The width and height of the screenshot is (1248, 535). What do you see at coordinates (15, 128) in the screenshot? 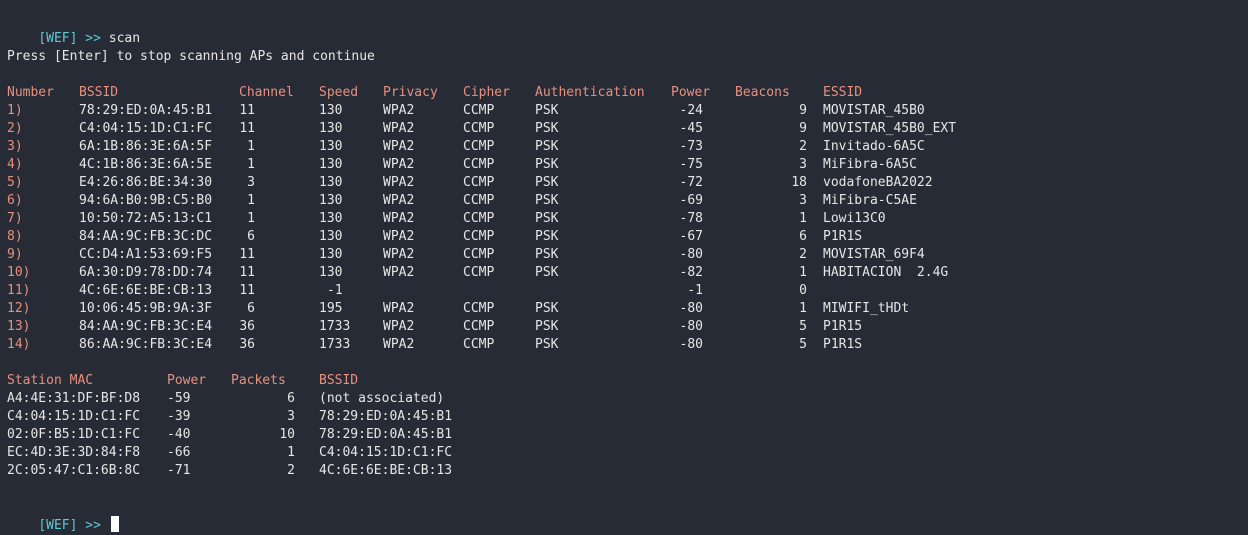
I see `ap-number: 2)` at bounding box center [15, 128].